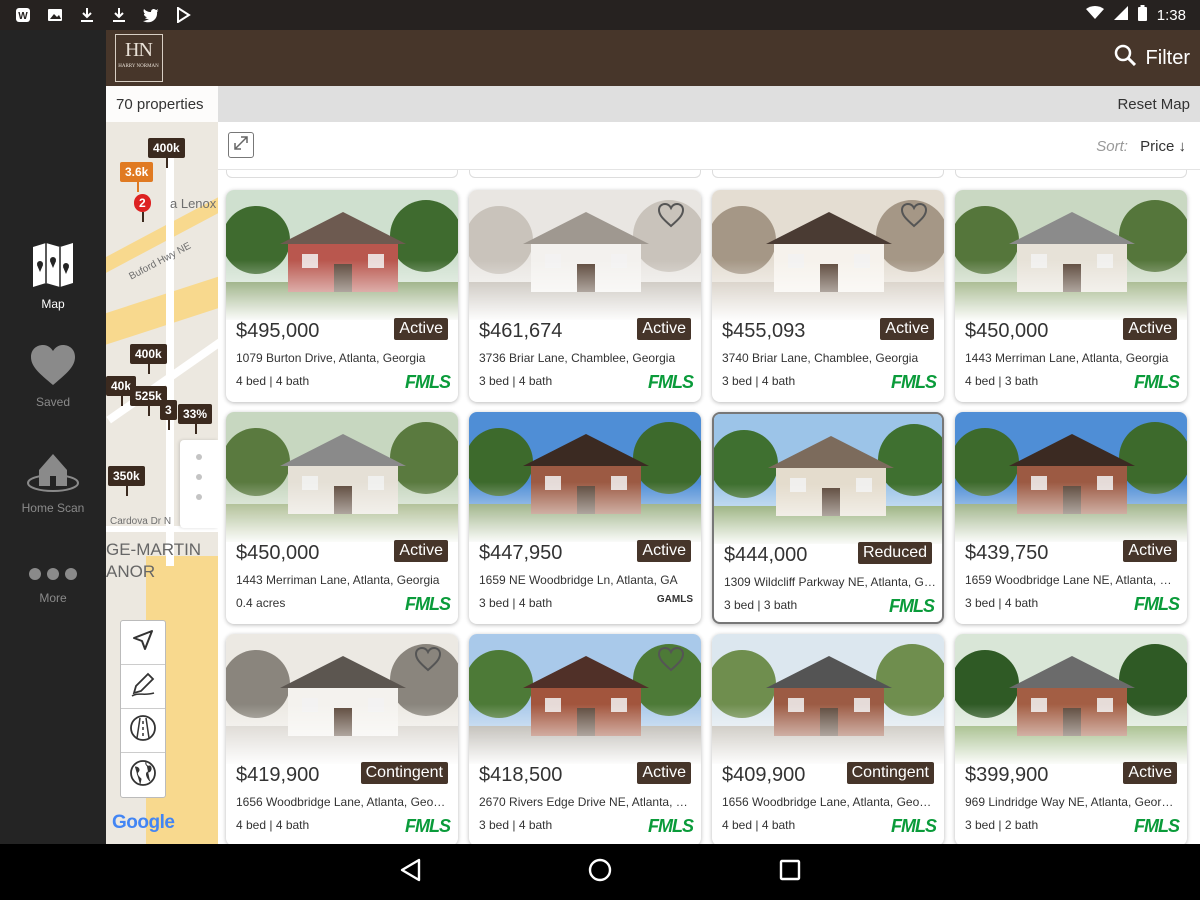 This screenshot has width=1200, height=900. What do you see at coordinates (653, 58) in the screenshot?
I see `app-header: HN HARRY NORMAN Filter` at bounding box center [653, 58].